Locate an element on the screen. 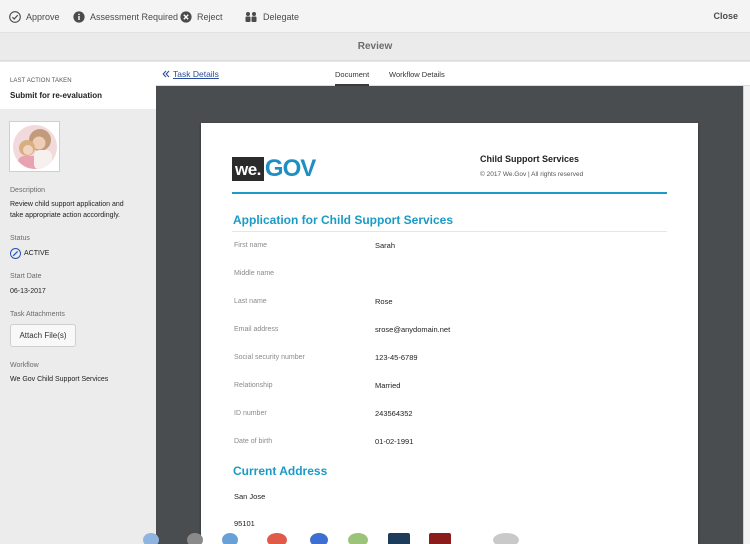  status-value: ACTIVE is located at coordinates (37, 253).